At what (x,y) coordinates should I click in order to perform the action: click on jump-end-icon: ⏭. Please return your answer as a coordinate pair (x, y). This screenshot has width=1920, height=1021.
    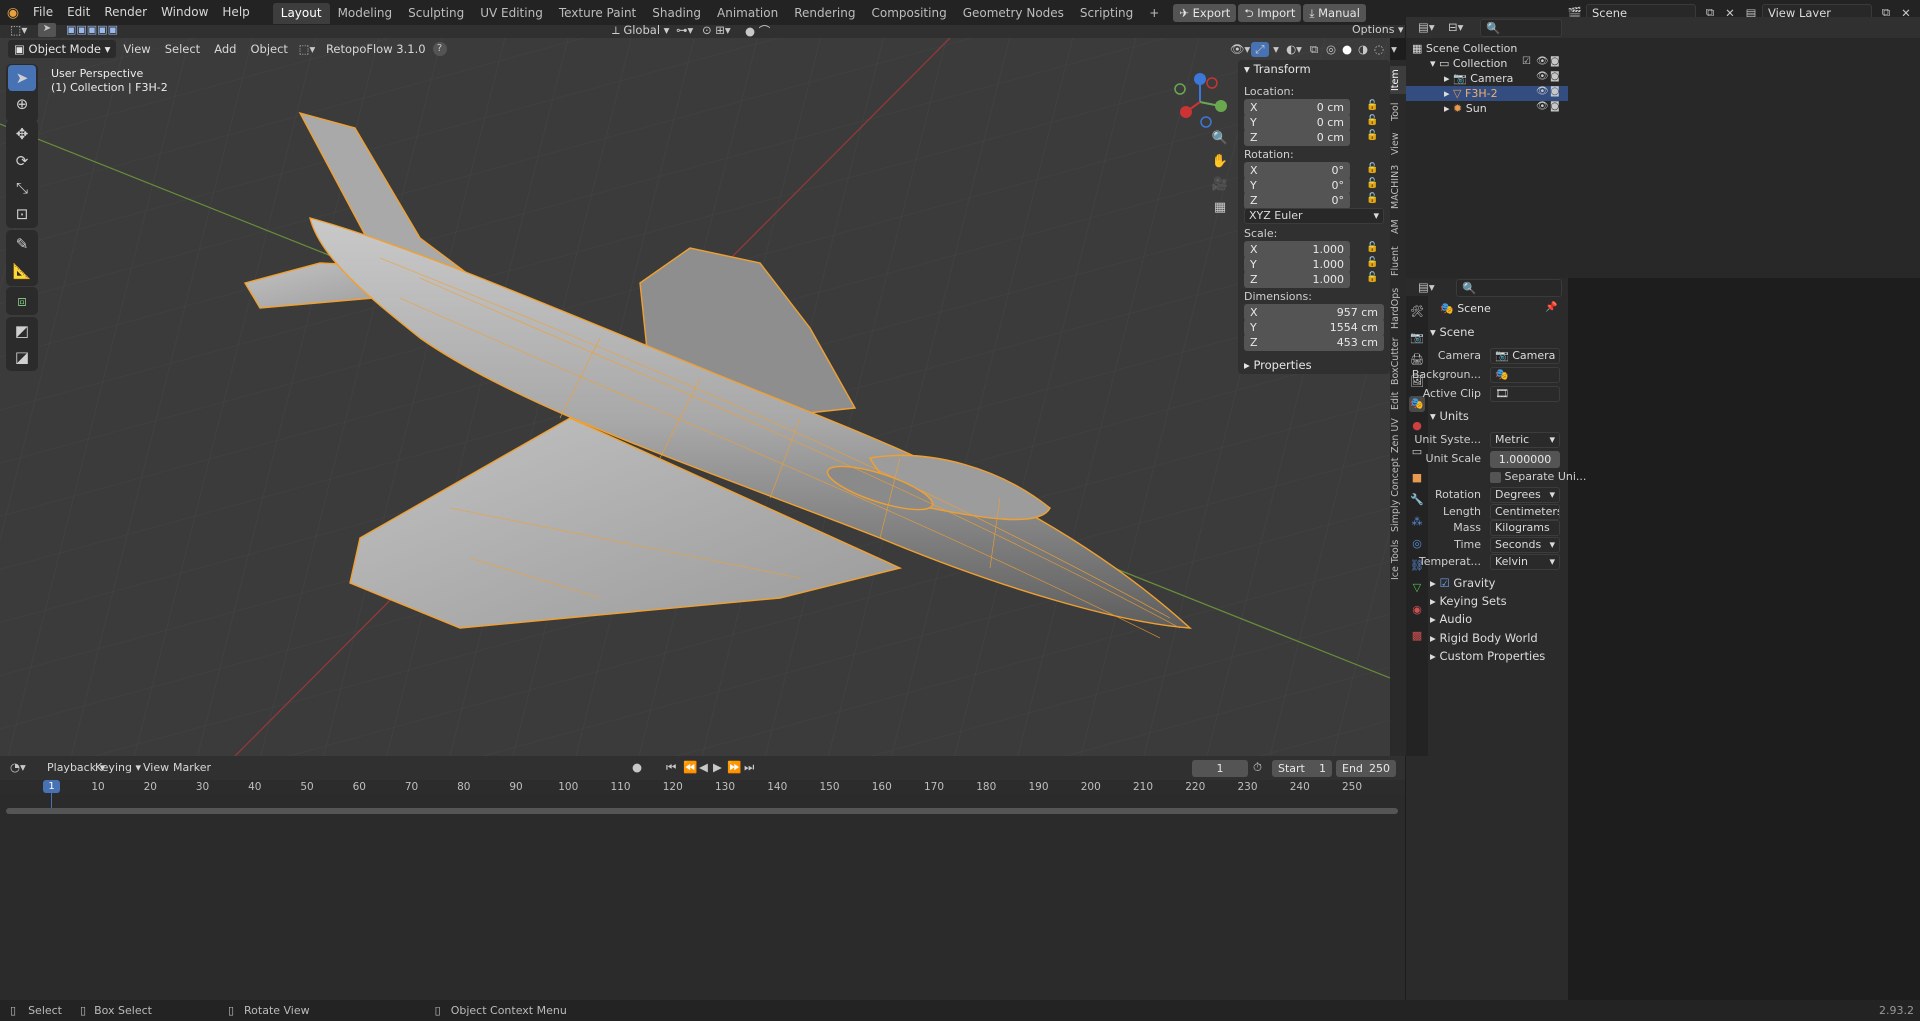
    Looking at the image, I should click on (749, 767).